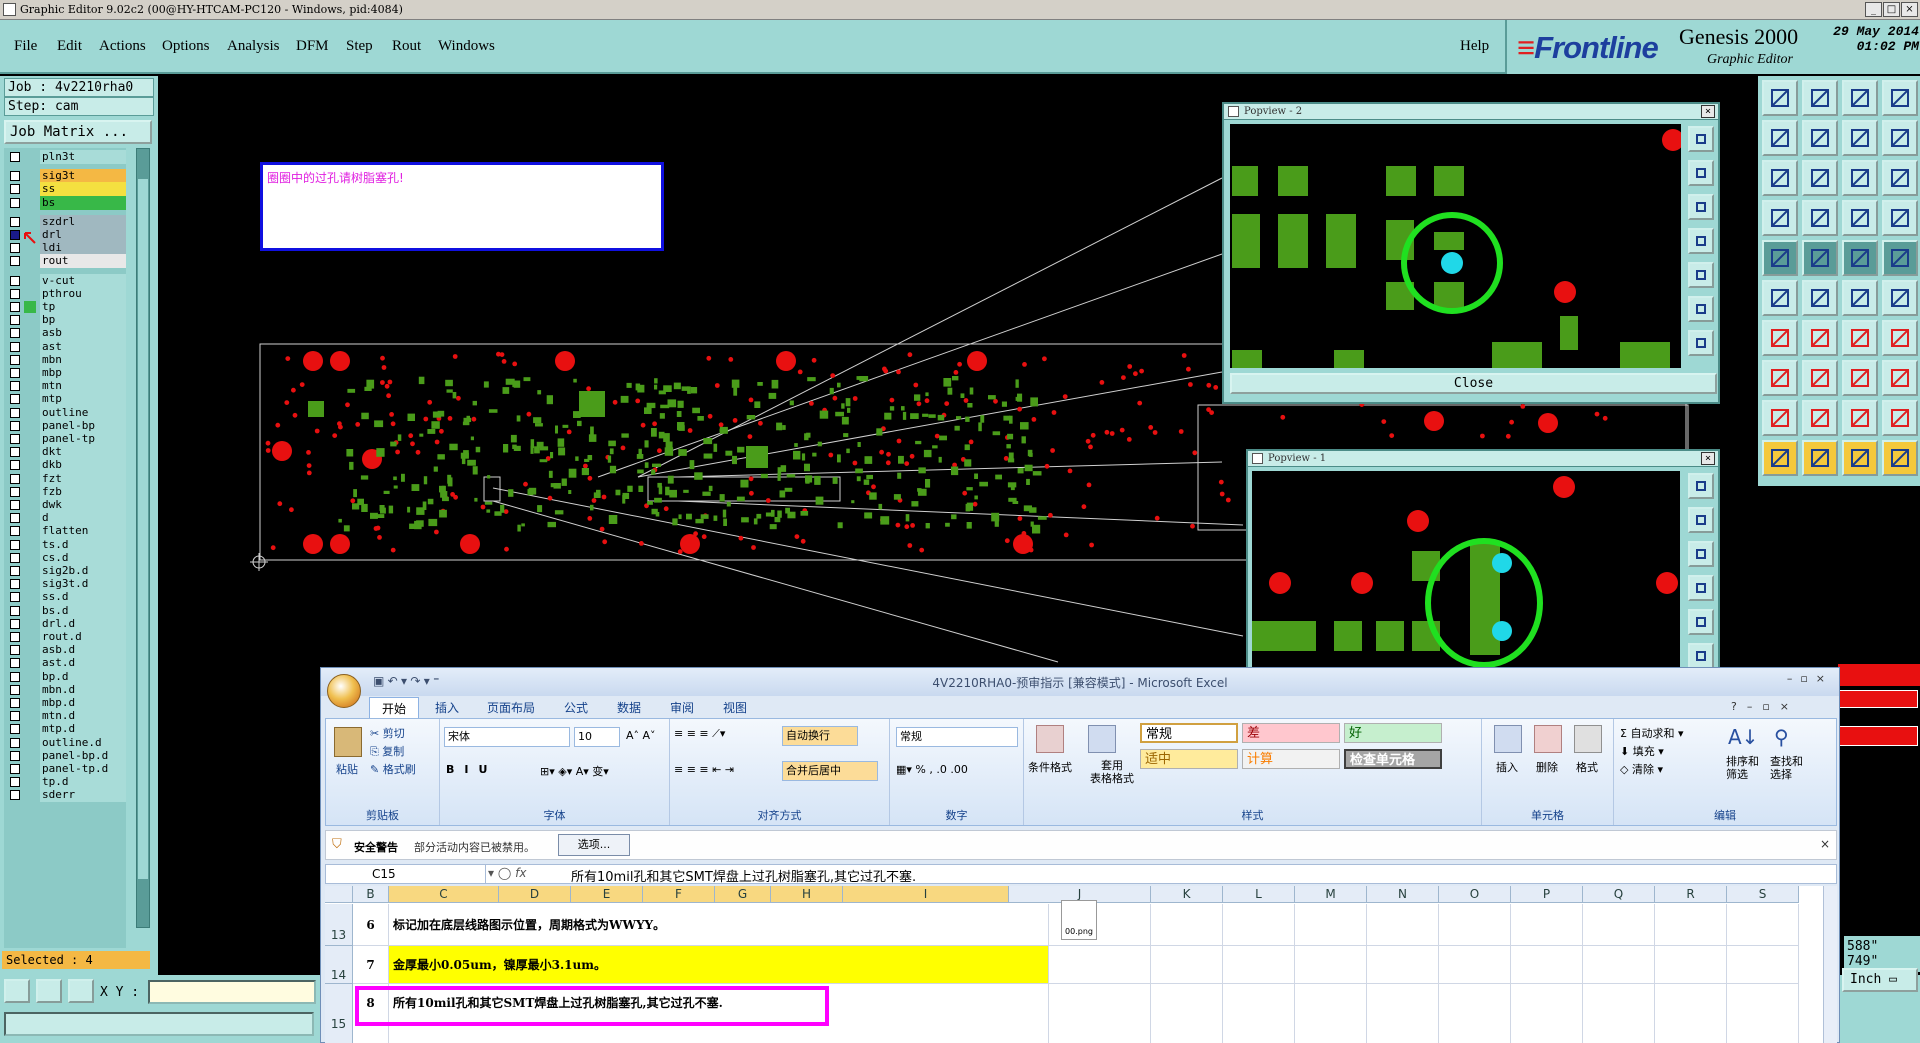 Image resolution: width=1920 pixels, height=1043 pixels. I want to click on xy-input, so click(232, 992).